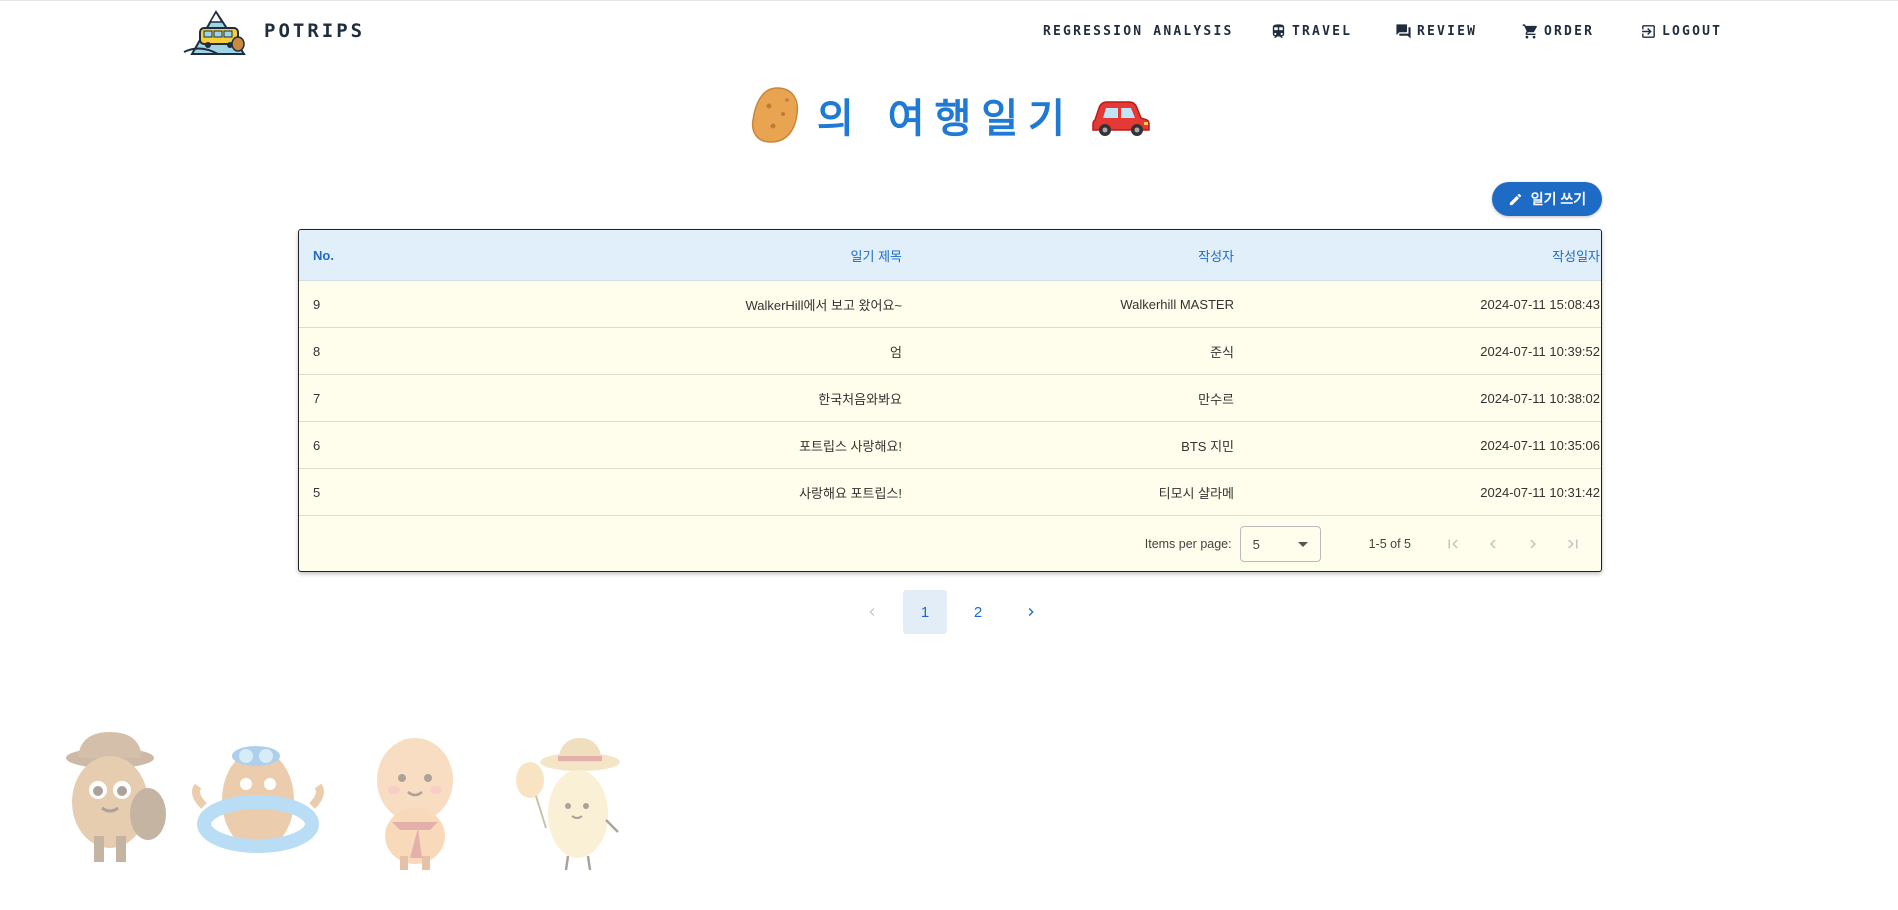 The image size is (1898, 910). I want to click on nav-regression-analysis: REGRESSION ANALYSIS, so click(1138, 31).